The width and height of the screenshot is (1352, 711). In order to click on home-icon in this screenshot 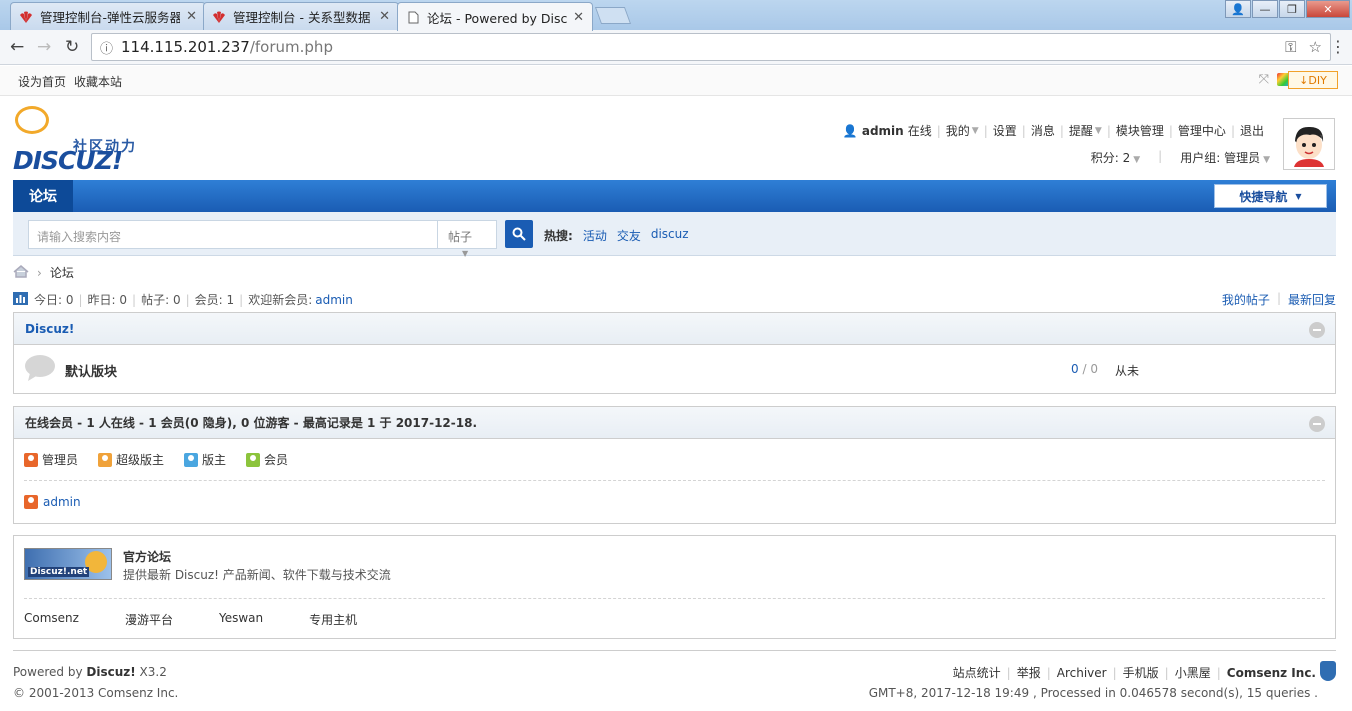, I will do `click(21, 272)`.